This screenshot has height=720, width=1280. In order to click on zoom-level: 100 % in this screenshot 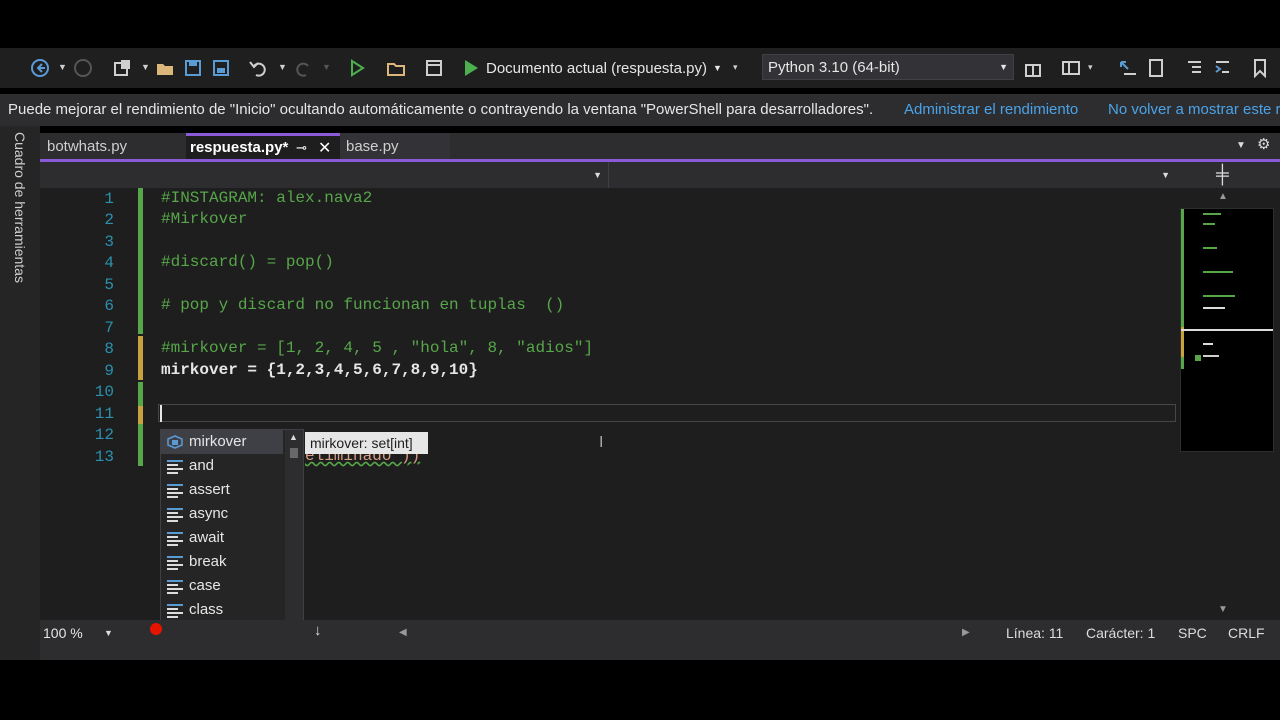, I will do `click(63, 633)`.